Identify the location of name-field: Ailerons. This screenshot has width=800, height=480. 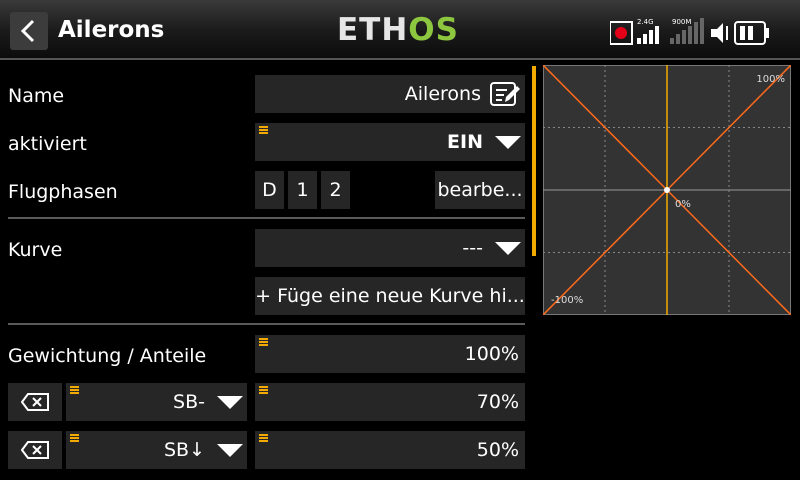
(390, 94).